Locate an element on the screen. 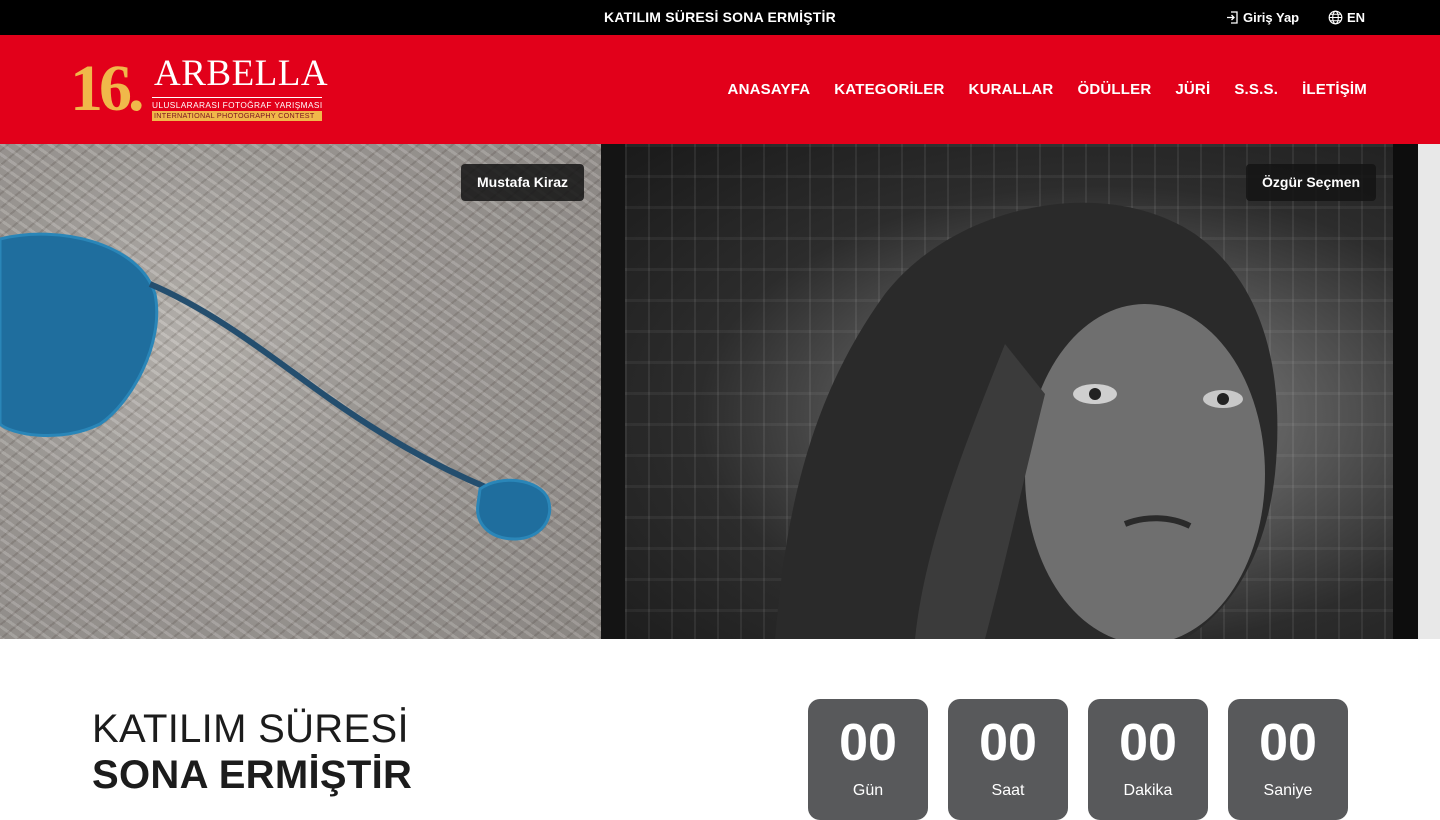 Image resolution: width=1440 pixels, height=820 pixels. countdown-label: Gün is located at coordinates (868, 790).